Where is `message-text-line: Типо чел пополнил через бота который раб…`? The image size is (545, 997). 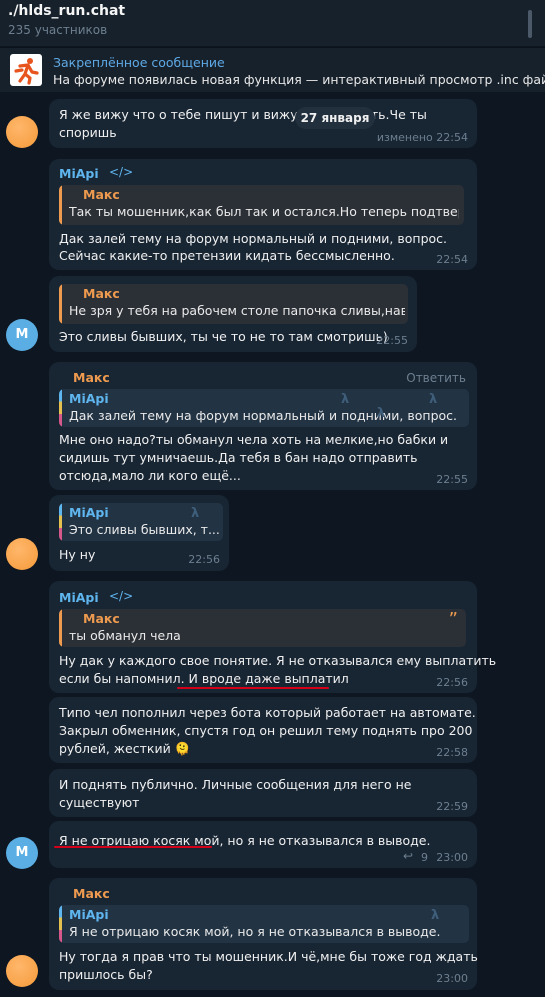
message-text-line: Типо чел пополнил через бота который раб… is located at coordinates (267, 712).